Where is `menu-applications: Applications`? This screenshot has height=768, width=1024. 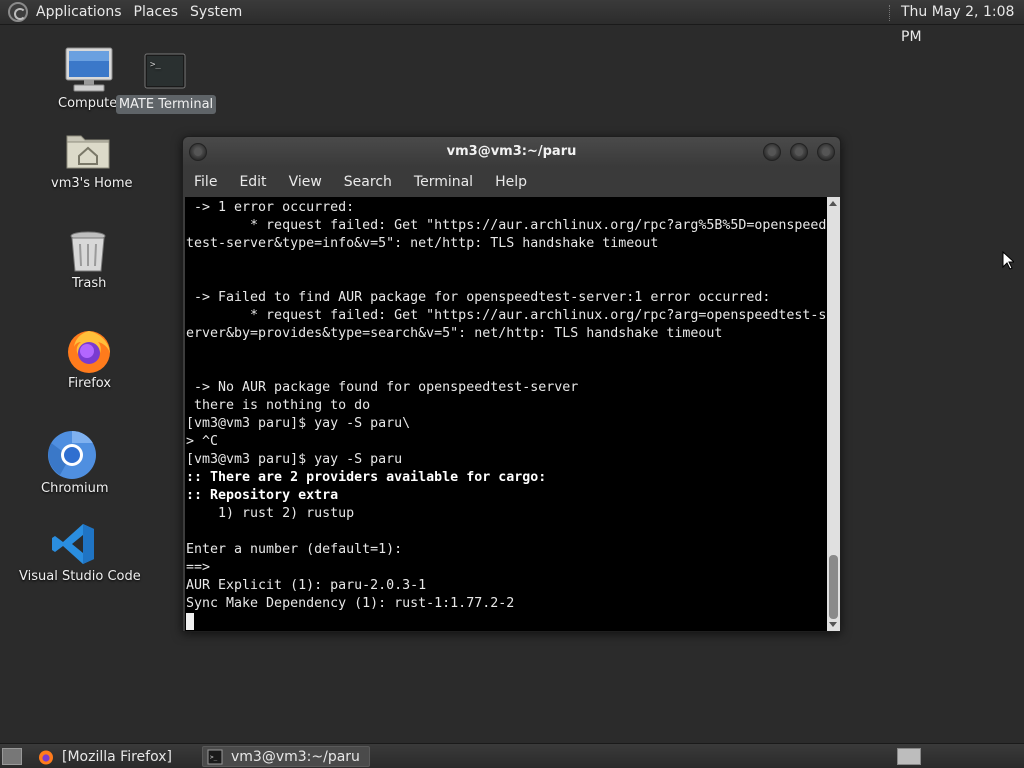 menu-applications: Applications is located at coordinates (81, 12).